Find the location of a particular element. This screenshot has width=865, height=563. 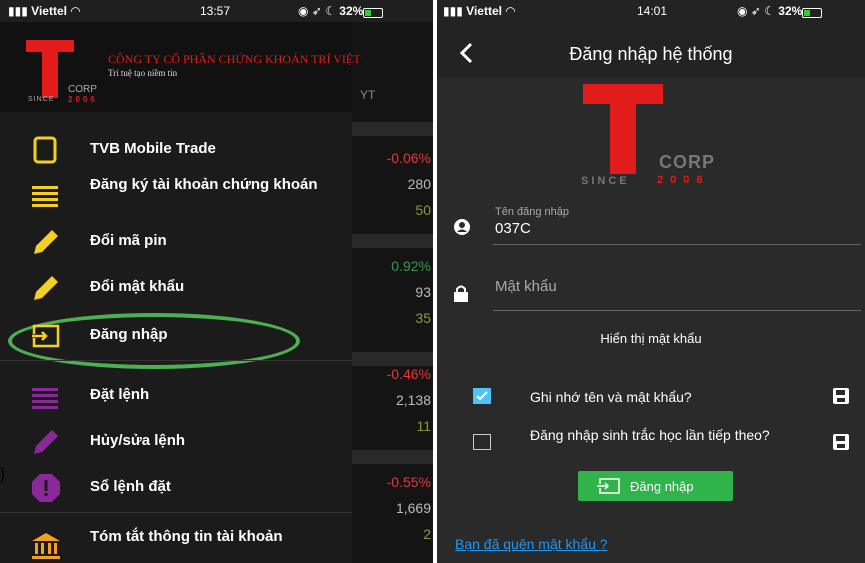

menu-item-place-order: Đặt lệnh is located at coordinates (176, 396).